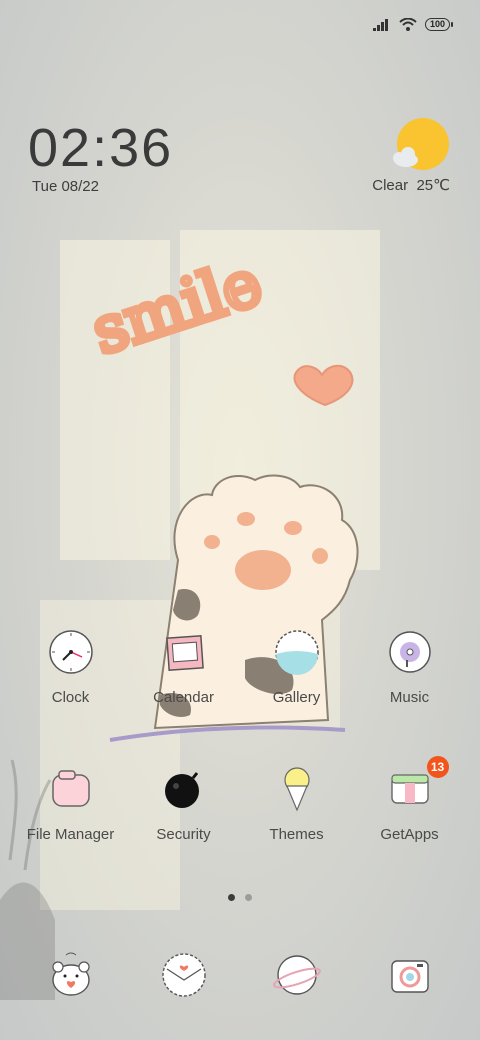  What do you see at coordinates (390, 185) in the screenshot?
I see `weather-condition: Clear` at bounding box center [390, 185].